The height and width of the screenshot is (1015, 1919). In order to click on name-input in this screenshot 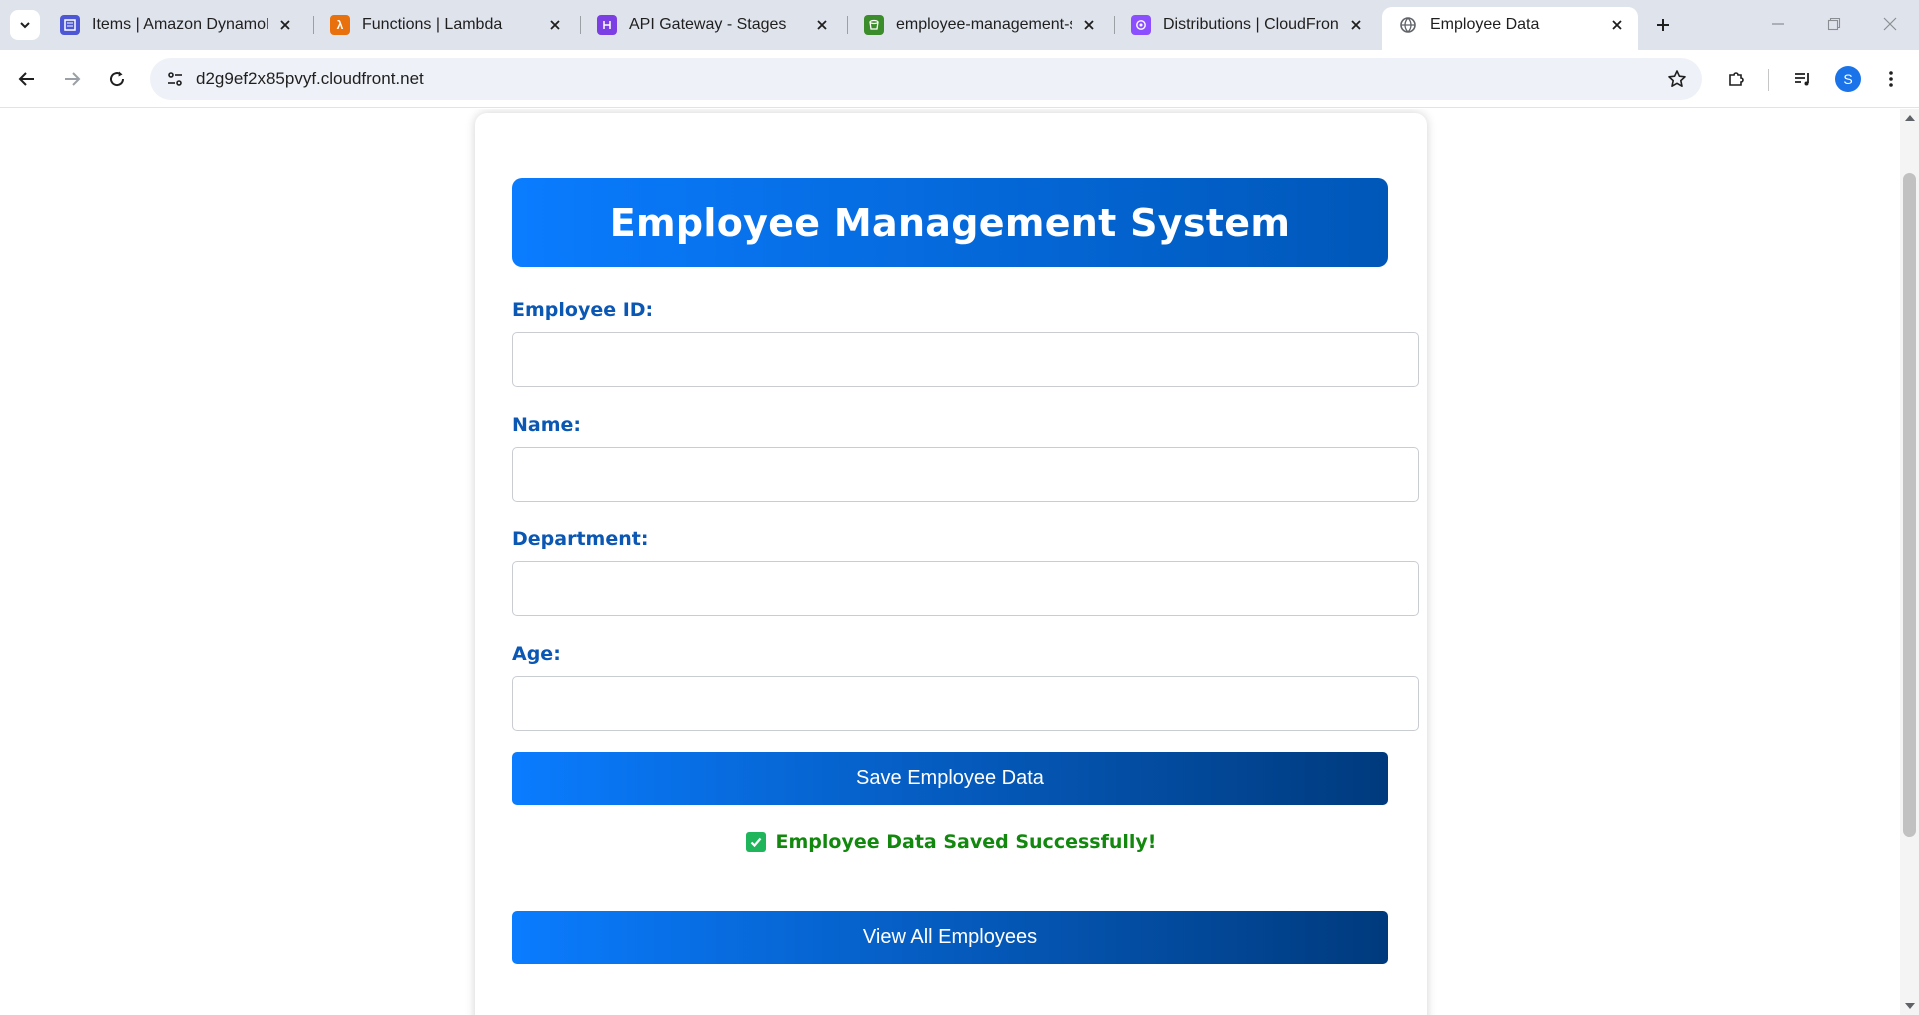, I will do `click(965, 474)`.